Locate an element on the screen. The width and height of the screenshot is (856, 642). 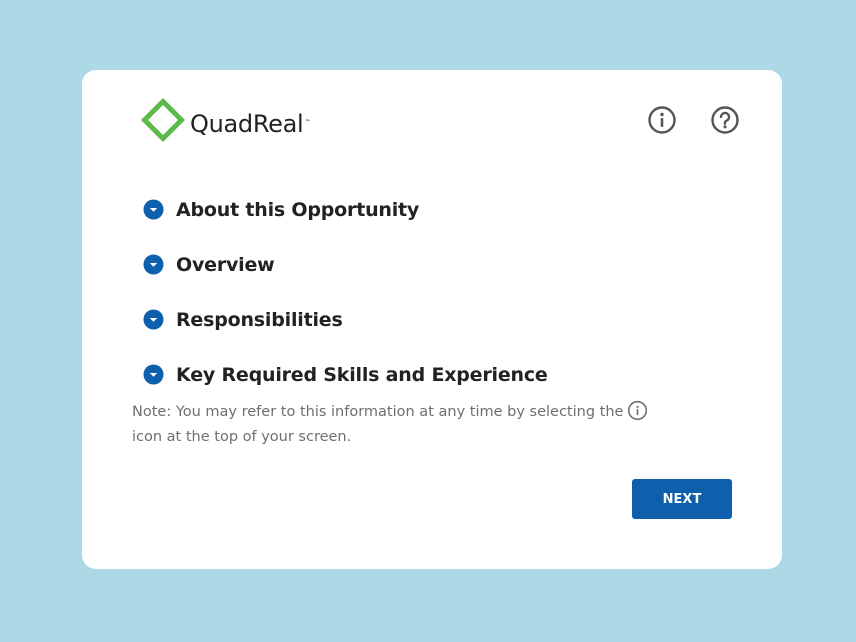
section-key-skills: Key Required Skills and Experience is located at coordinates (345, 374).